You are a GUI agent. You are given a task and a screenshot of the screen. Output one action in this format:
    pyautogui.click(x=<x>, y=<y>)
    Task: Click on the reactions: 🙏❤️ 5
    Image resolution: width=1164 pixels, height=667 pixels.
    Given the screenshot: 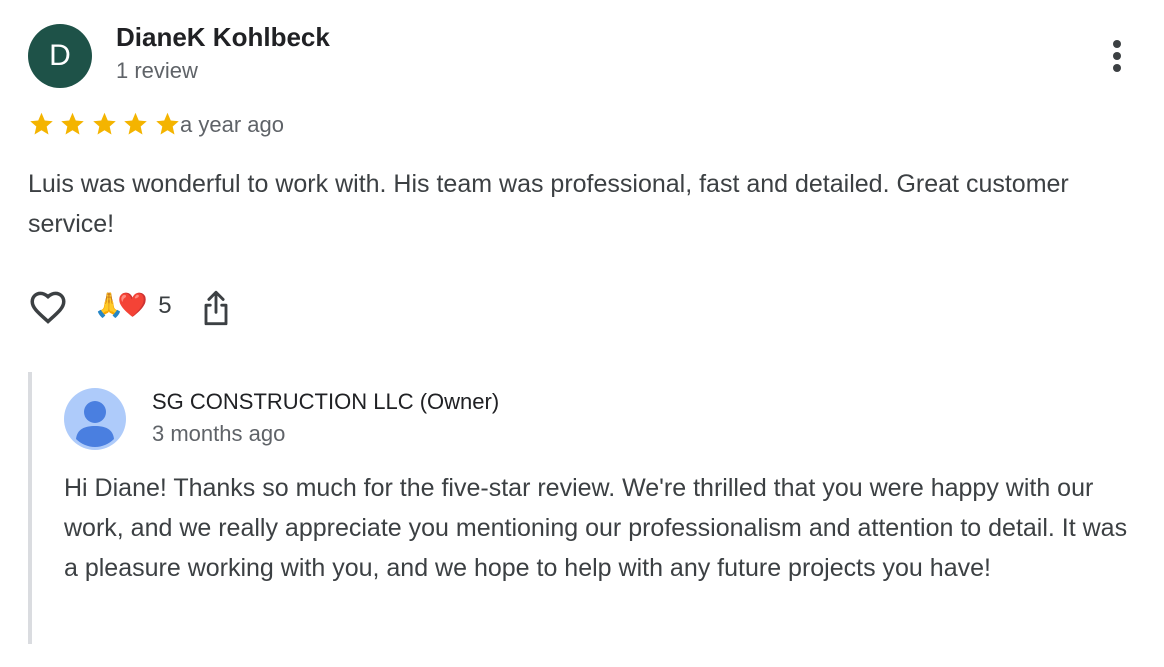 What is the action you would take?
    pyautogui.click(x=133, y=306)
    